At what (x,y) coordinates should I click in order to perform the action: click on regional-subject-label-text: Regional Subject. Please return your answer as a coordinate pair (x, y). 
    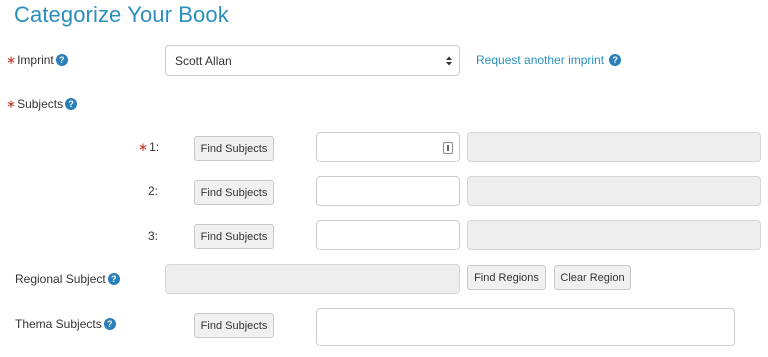
    Looking at the image, I should click on (60, 279).